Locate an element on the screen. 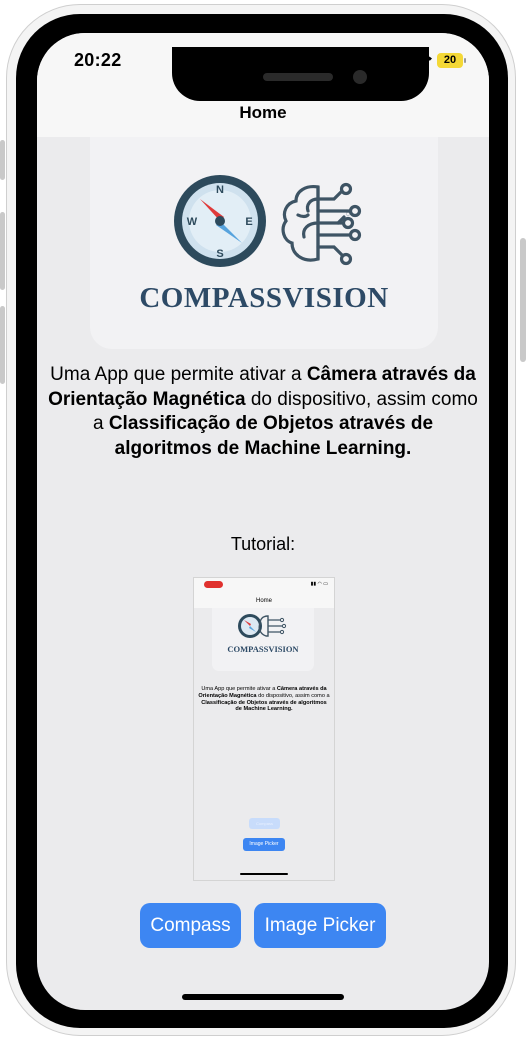 The width and height of the screenshot is (526, 1040). logo-wordmark: COMPASSVISION is located at coordinates (264, 298).